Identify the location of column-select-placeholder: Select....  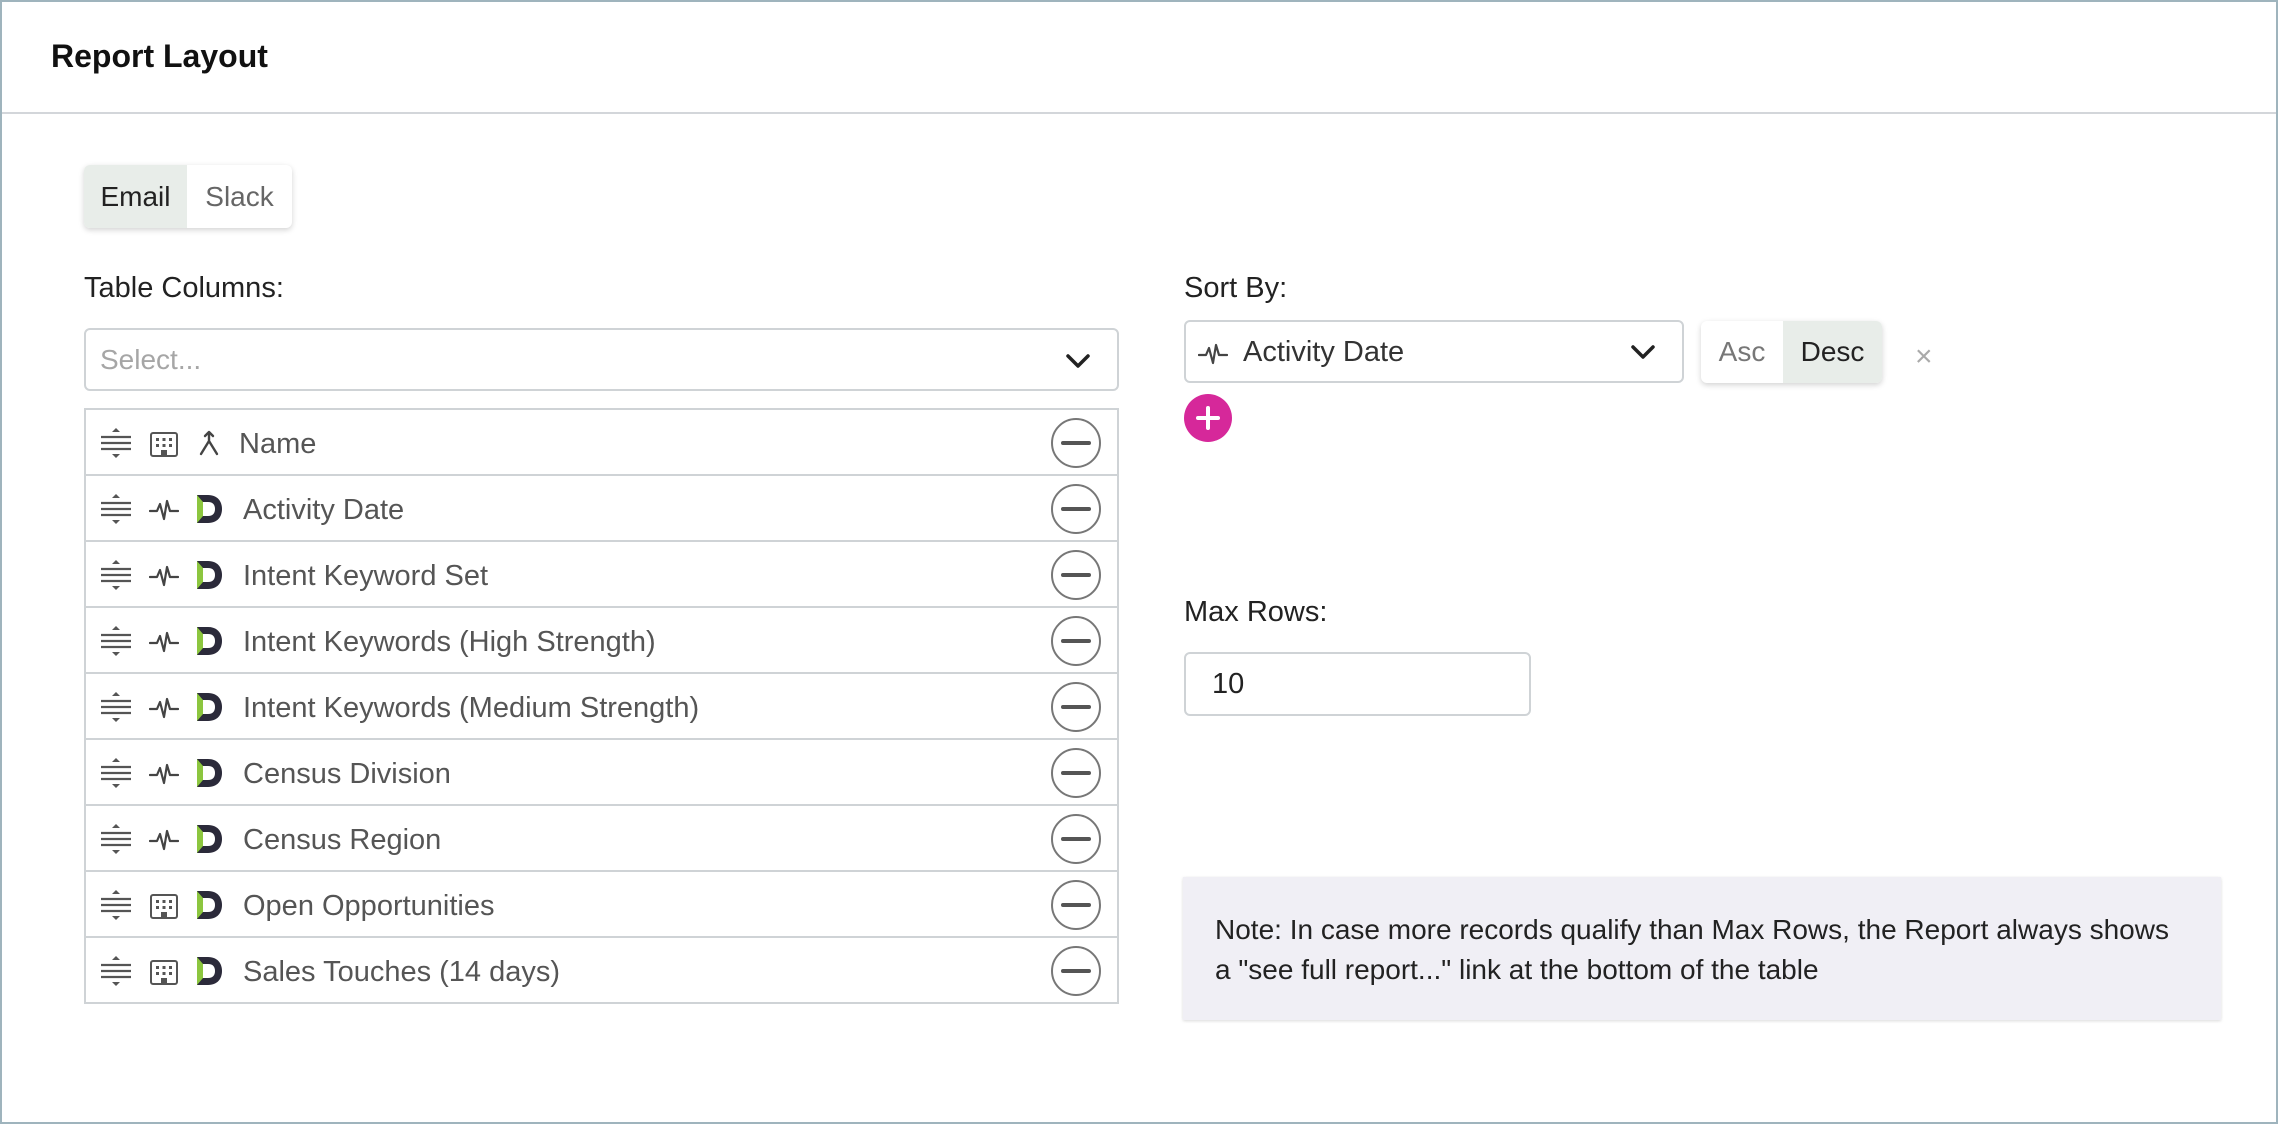
(151, 359).